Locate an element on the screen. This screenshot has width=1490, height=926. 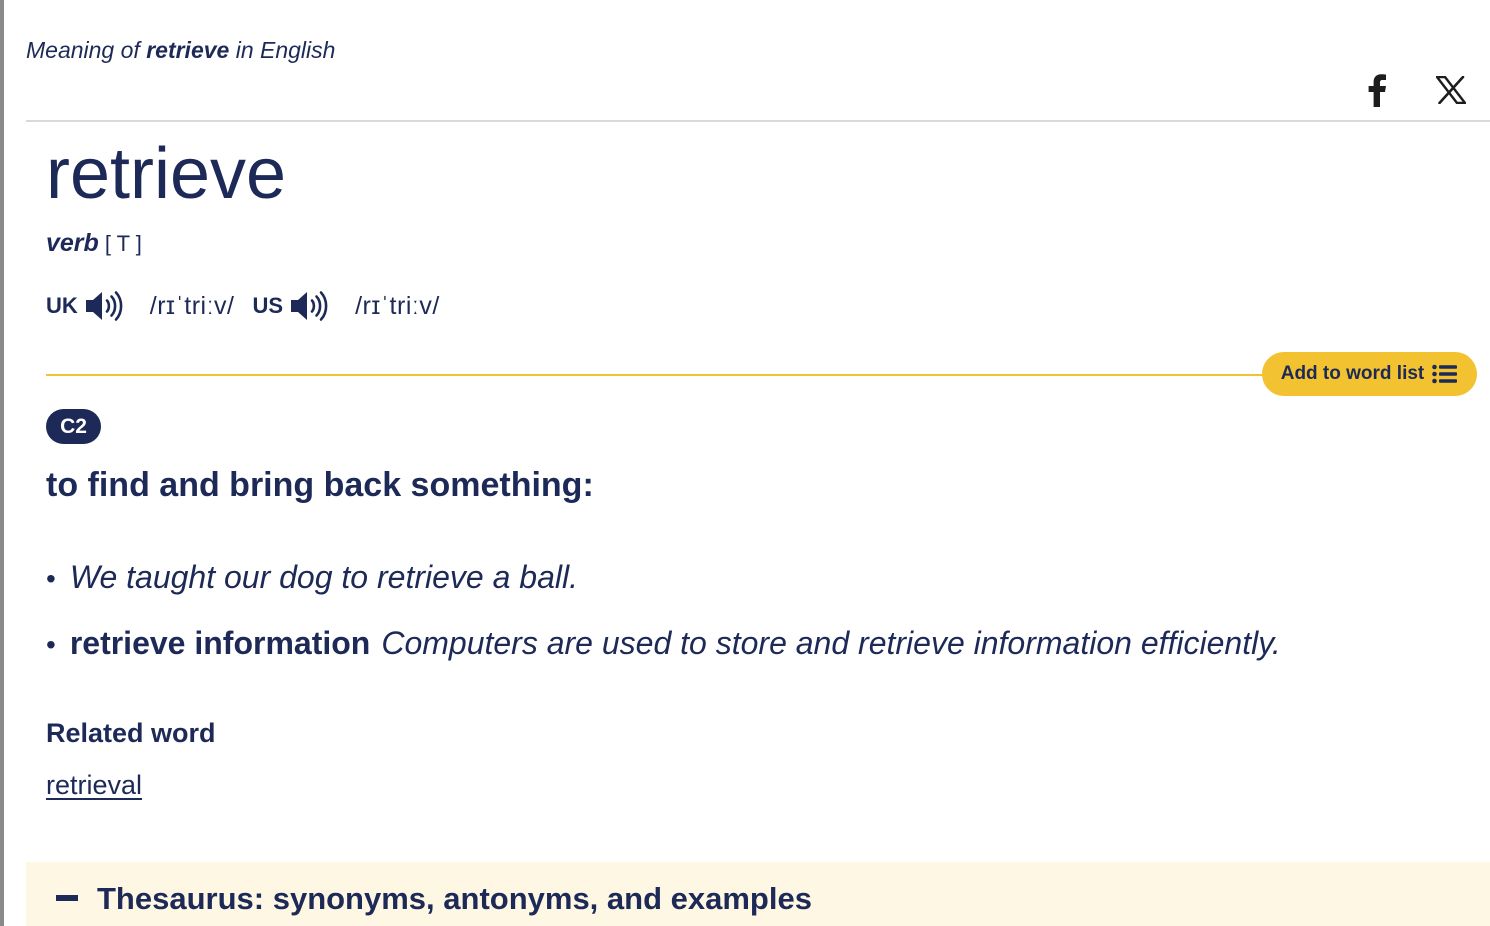
example-item: • We taught our dog to retrieve a ball. is located at coordinates (312, 577).